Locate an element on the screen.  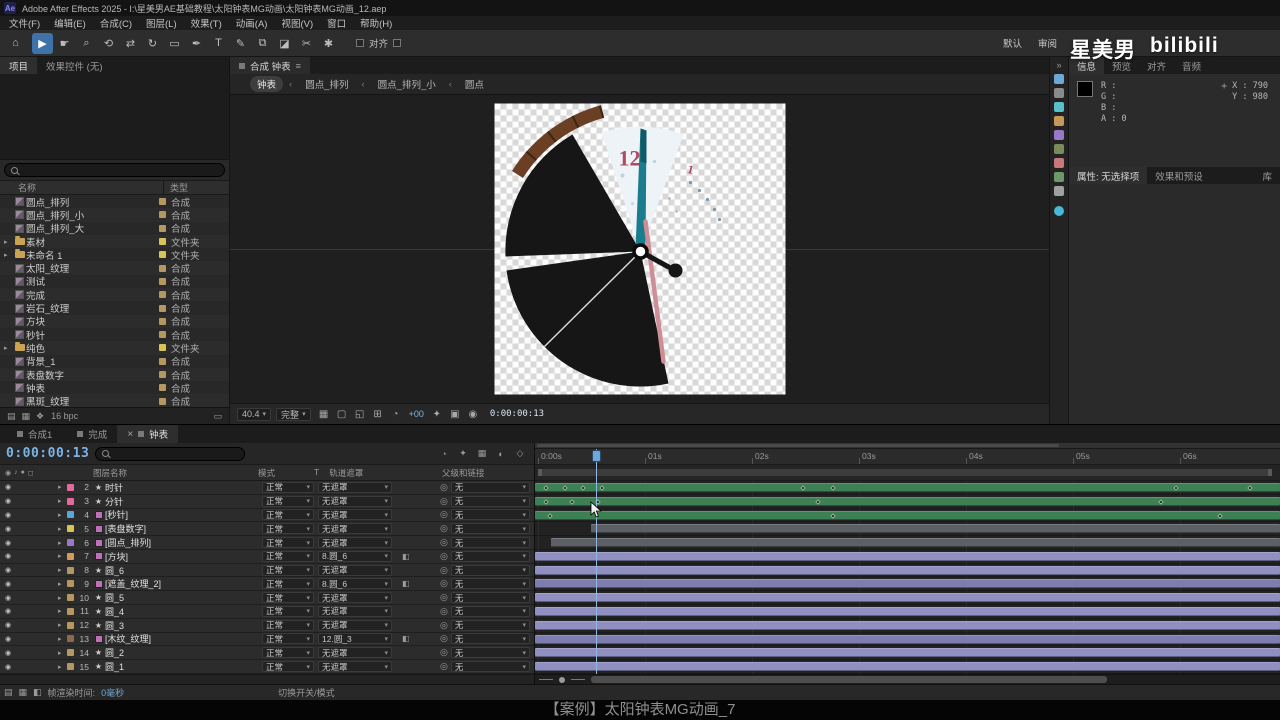
composition-canvas: 12 1 is located at coordinates (639, 249).